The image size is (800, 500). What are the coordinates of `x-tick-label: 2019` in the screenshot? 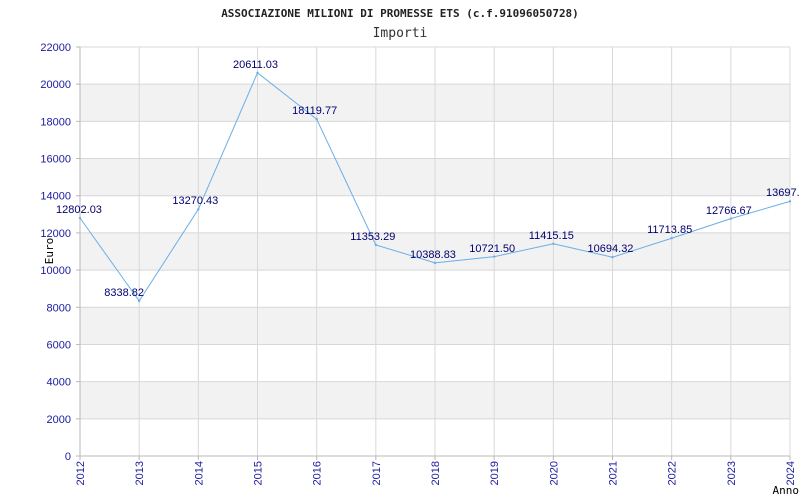 It's located at (495, 473).